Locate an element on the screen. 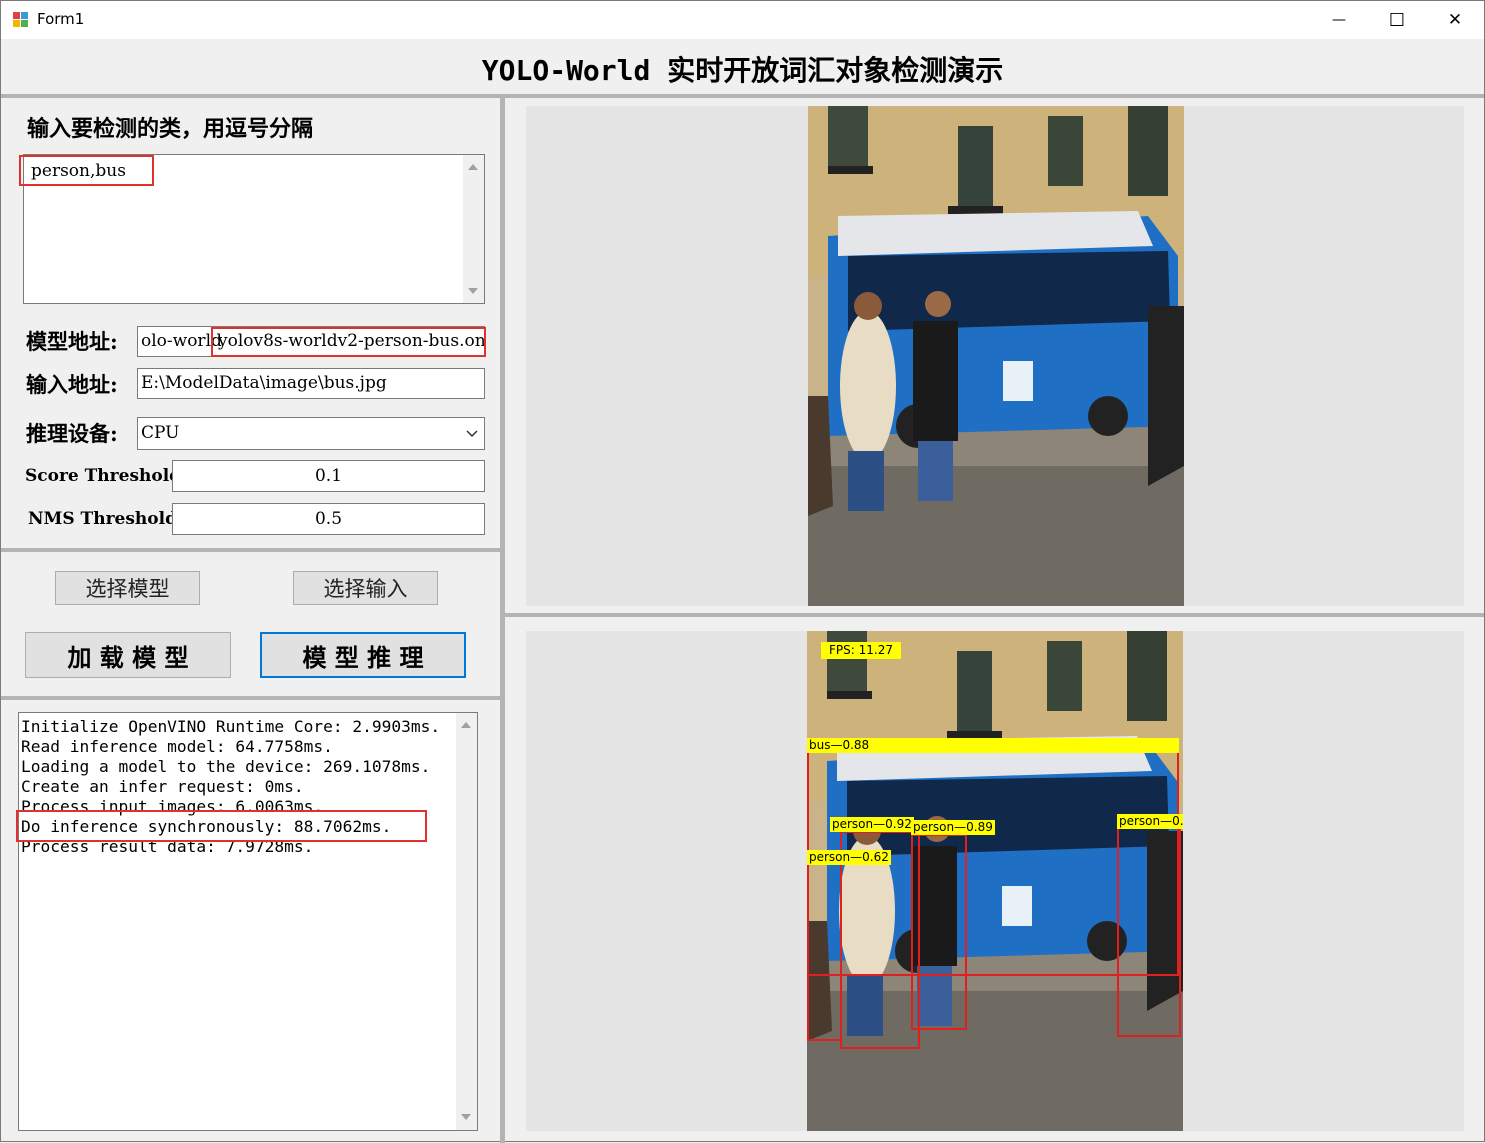 The image size is (1485, 1143). log-line: Create an infer request: 0ms. is located at coordinates (162, 786).